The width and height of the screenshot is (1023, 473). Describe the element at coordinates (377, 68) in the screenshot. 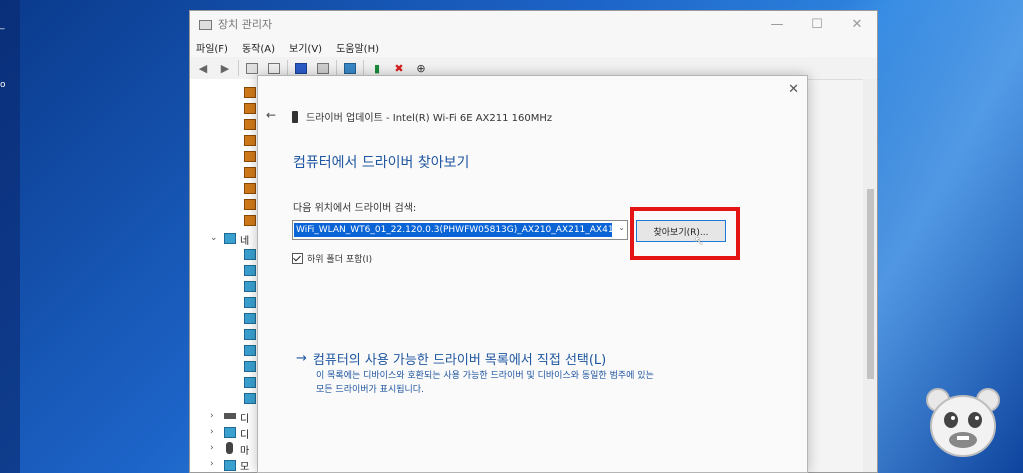

I see `update-driver-icon: ▮` at that location.